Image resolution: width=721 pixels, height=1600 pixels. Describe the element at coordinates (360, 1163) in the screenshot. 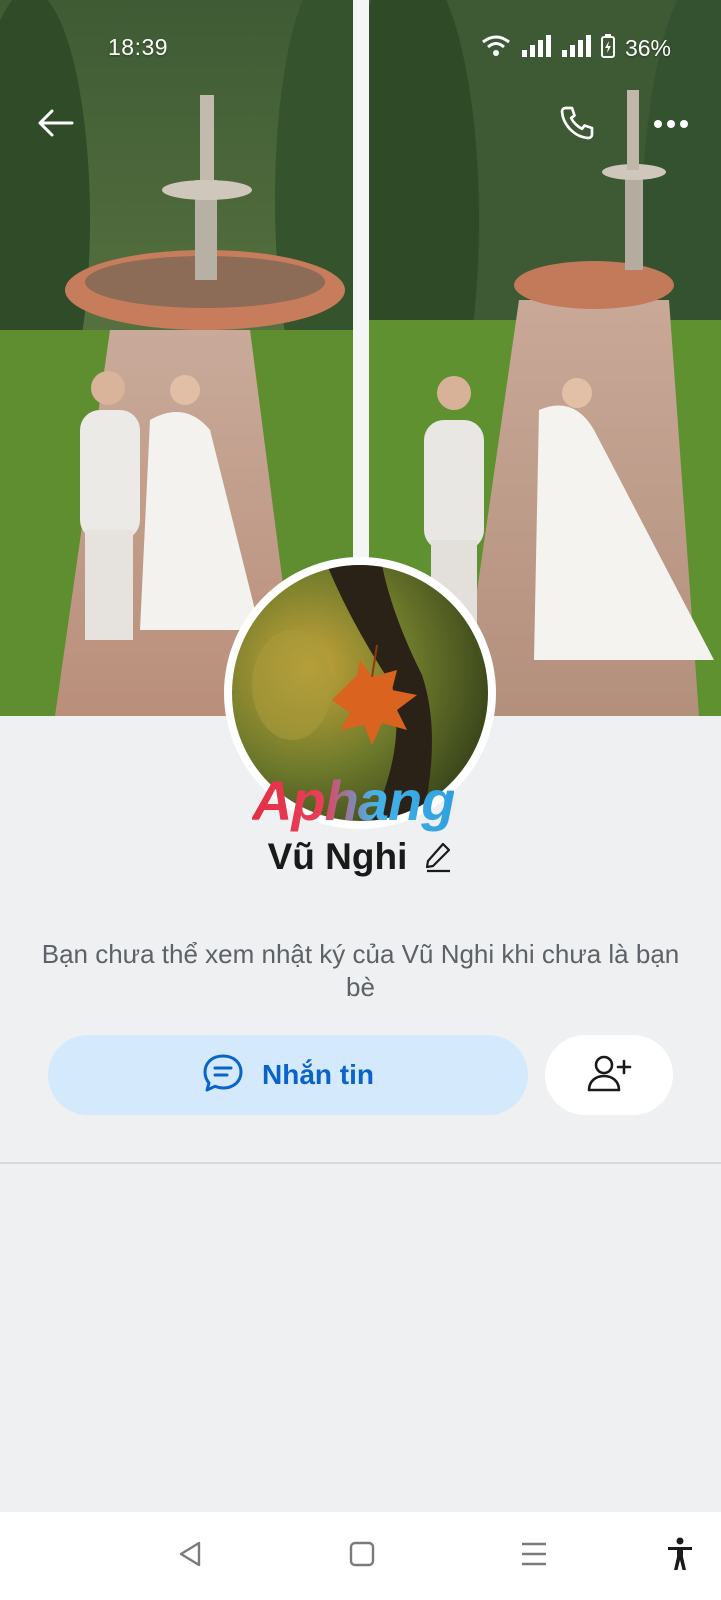

I see `section-divider` at that location.